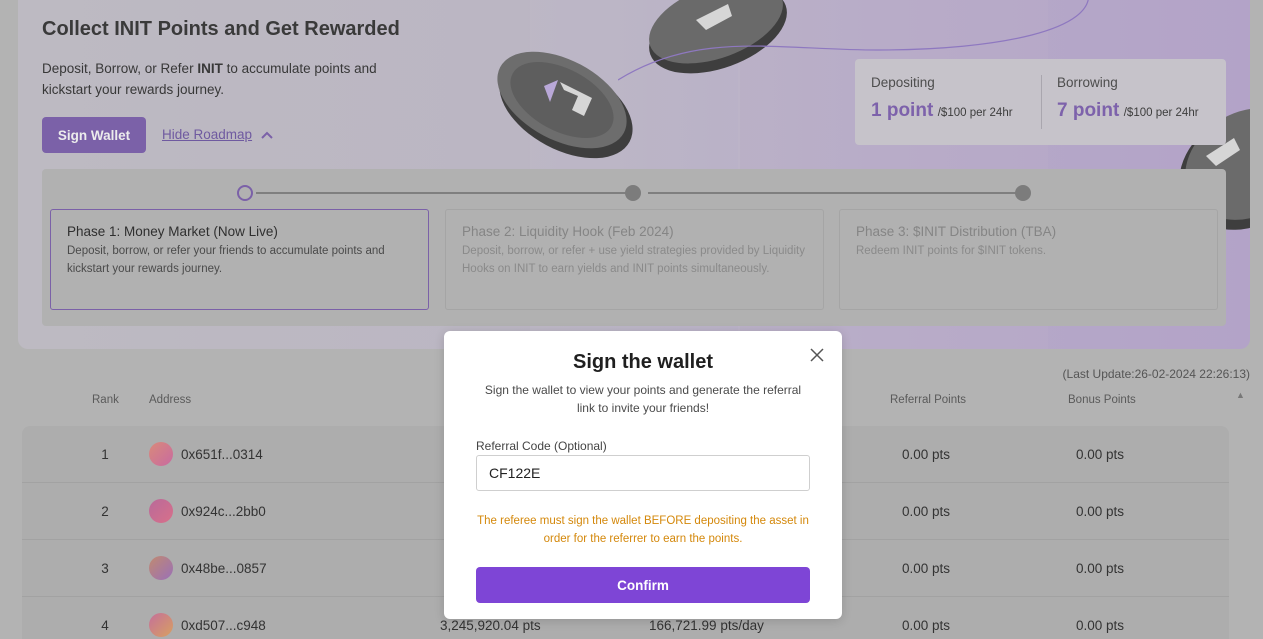 The height and width of the screenshot is (639, 1263). I want to click on rank-cell: 2, so click(105, 511).